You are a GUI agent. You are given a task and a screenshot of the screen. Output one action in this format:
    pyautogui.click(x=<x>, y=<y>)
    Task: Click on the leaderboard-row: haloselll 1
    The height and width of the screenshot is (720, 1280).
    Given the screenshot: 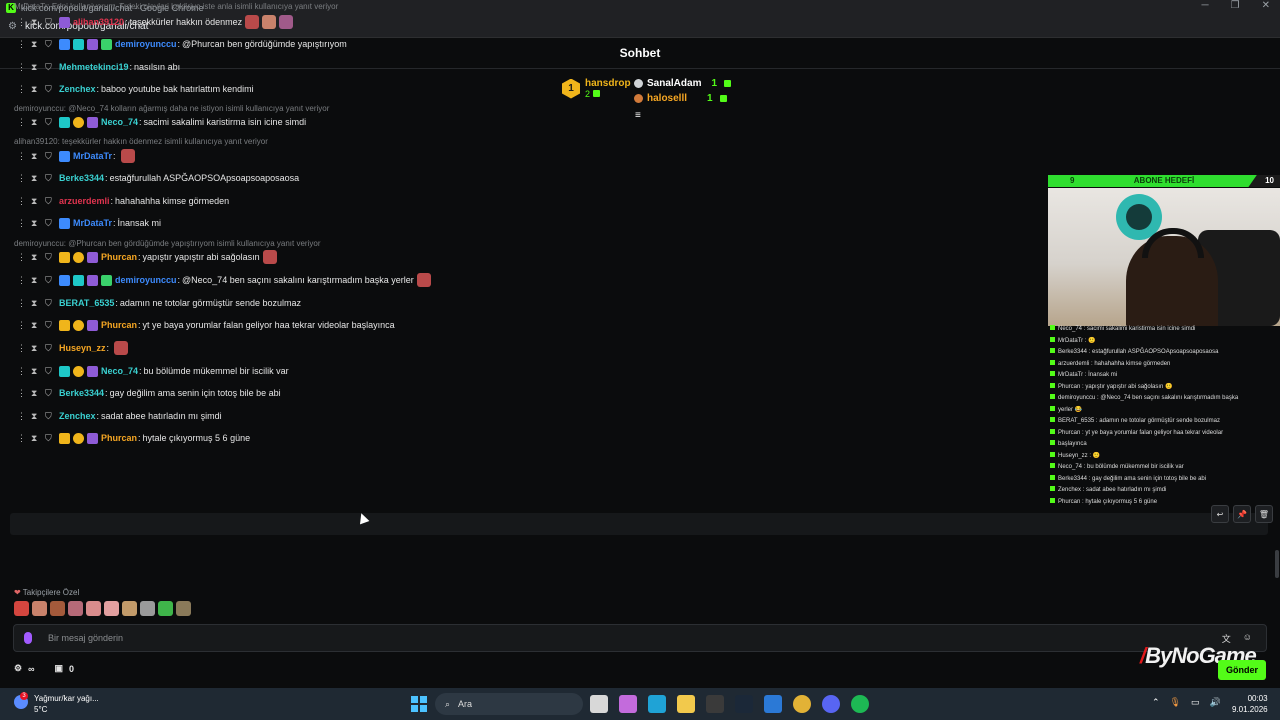 What is the action you would take?
    pyautogui.click(x=682, y=98)
    